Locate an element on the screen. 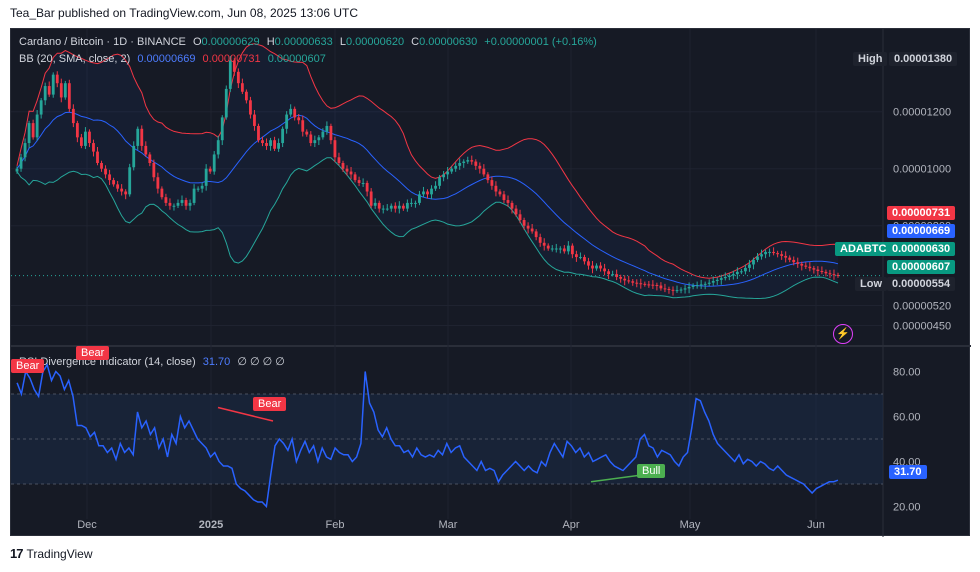 The height and width of the screenshot is (572, 980). lightning-icon: ⚡ is located at coordinates (843, 334).